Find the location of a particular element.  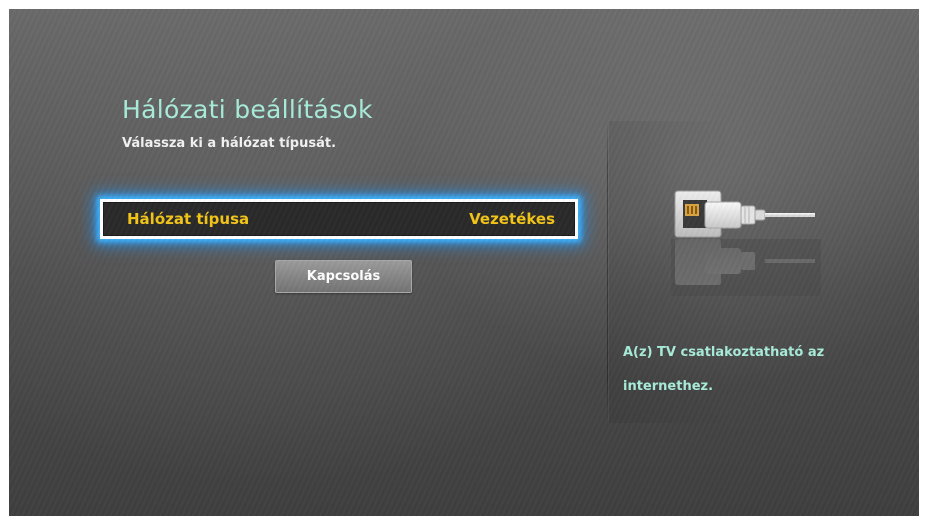

side-panel-divider is located at coordinates (607, 272).